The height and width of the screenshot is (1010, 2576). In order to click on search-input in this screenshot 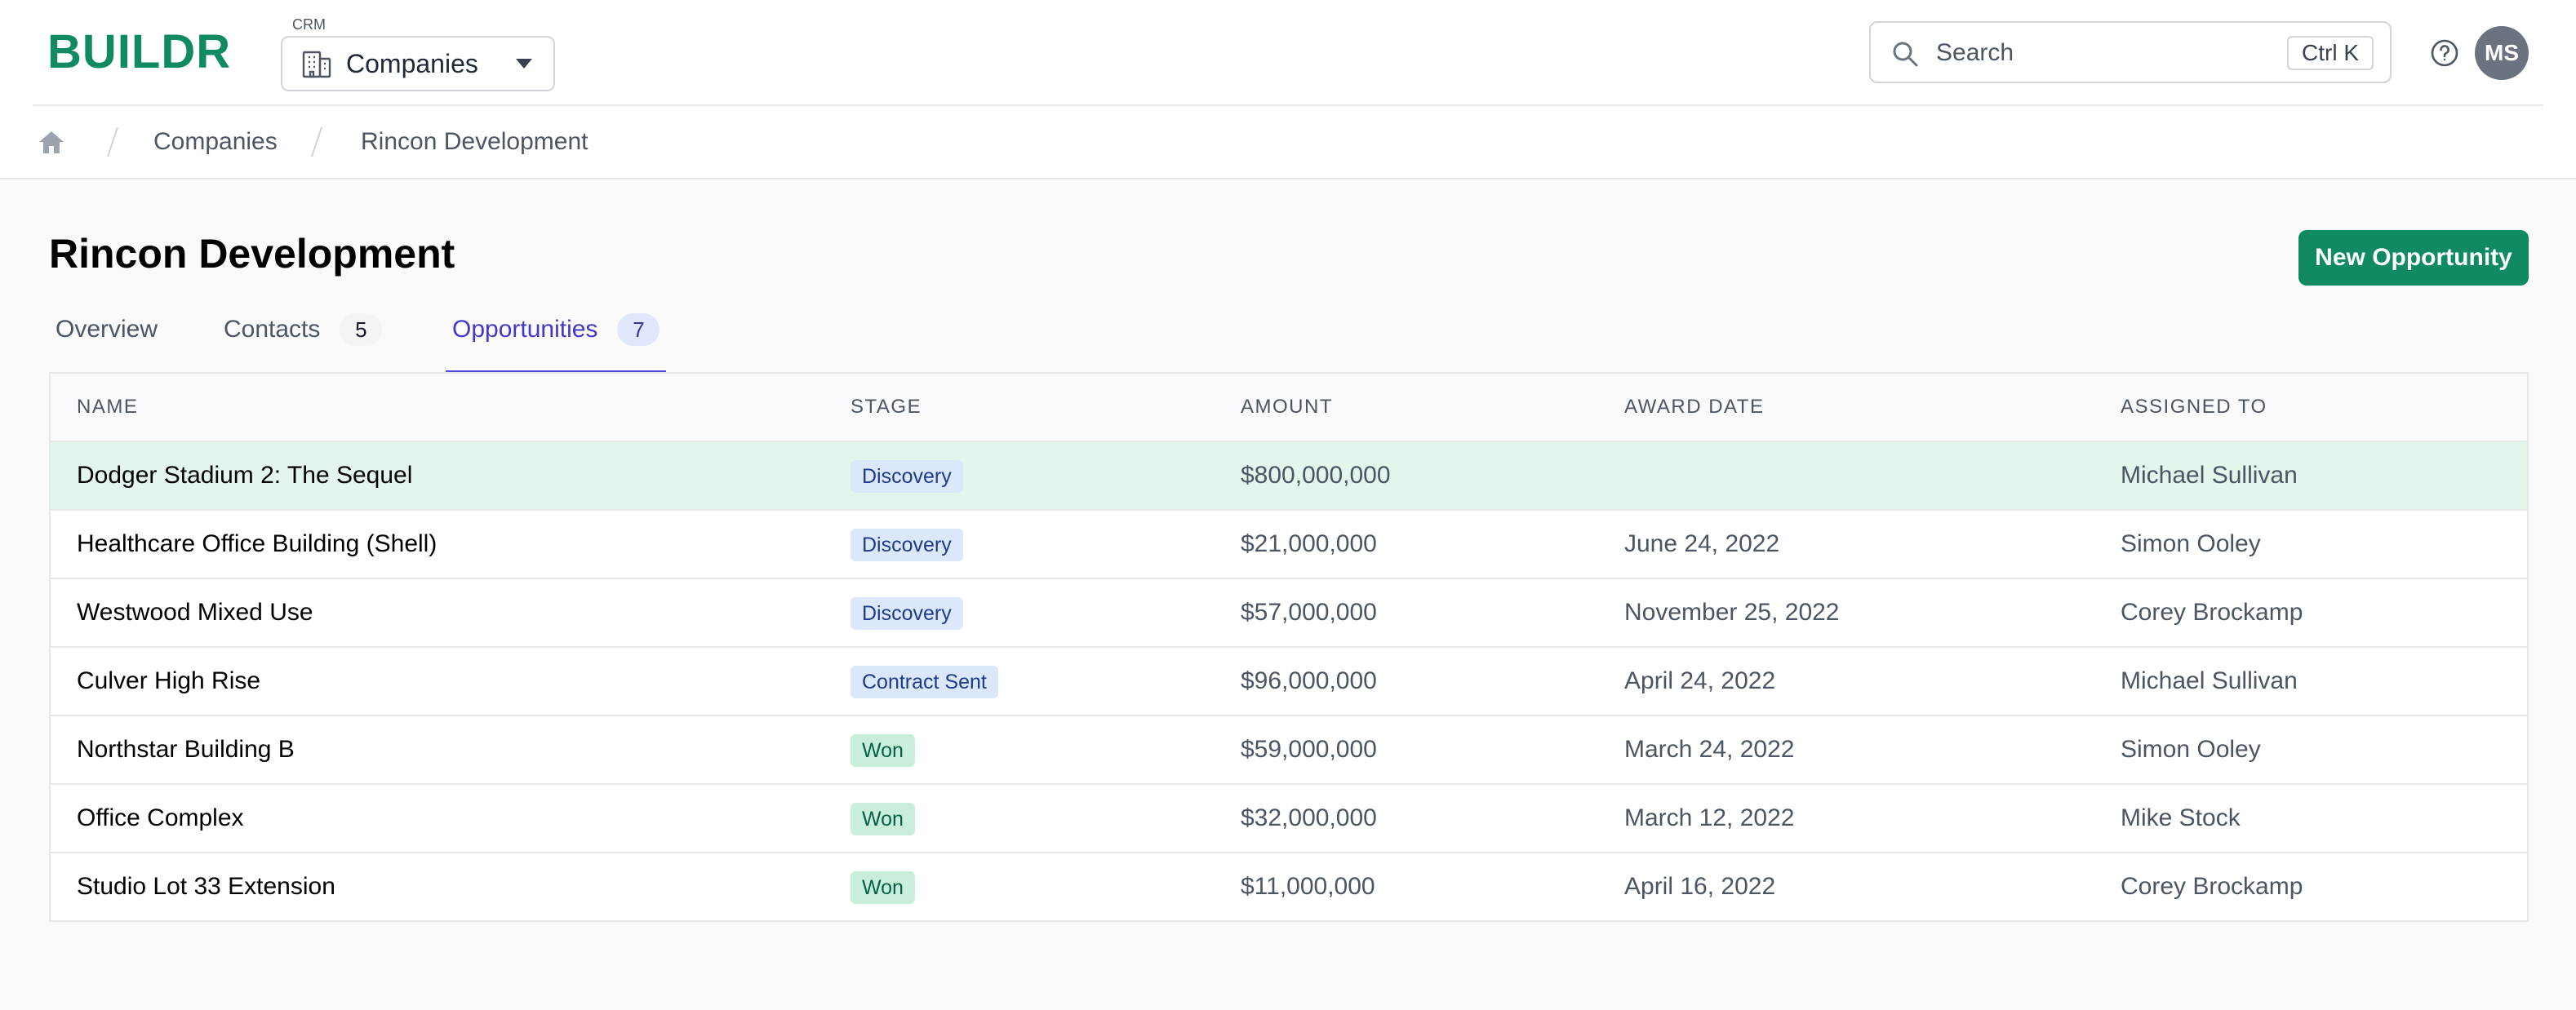, I will do `click(2097, 53)`.